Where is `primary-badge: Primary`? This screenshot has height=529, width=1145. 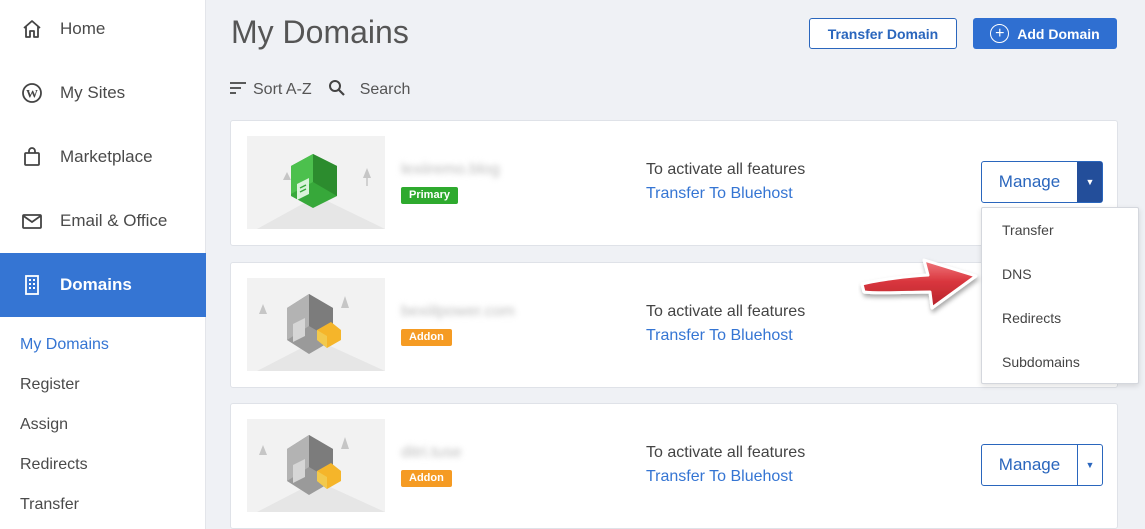 primary-badge: Primary is located at coordinates (429, 195).